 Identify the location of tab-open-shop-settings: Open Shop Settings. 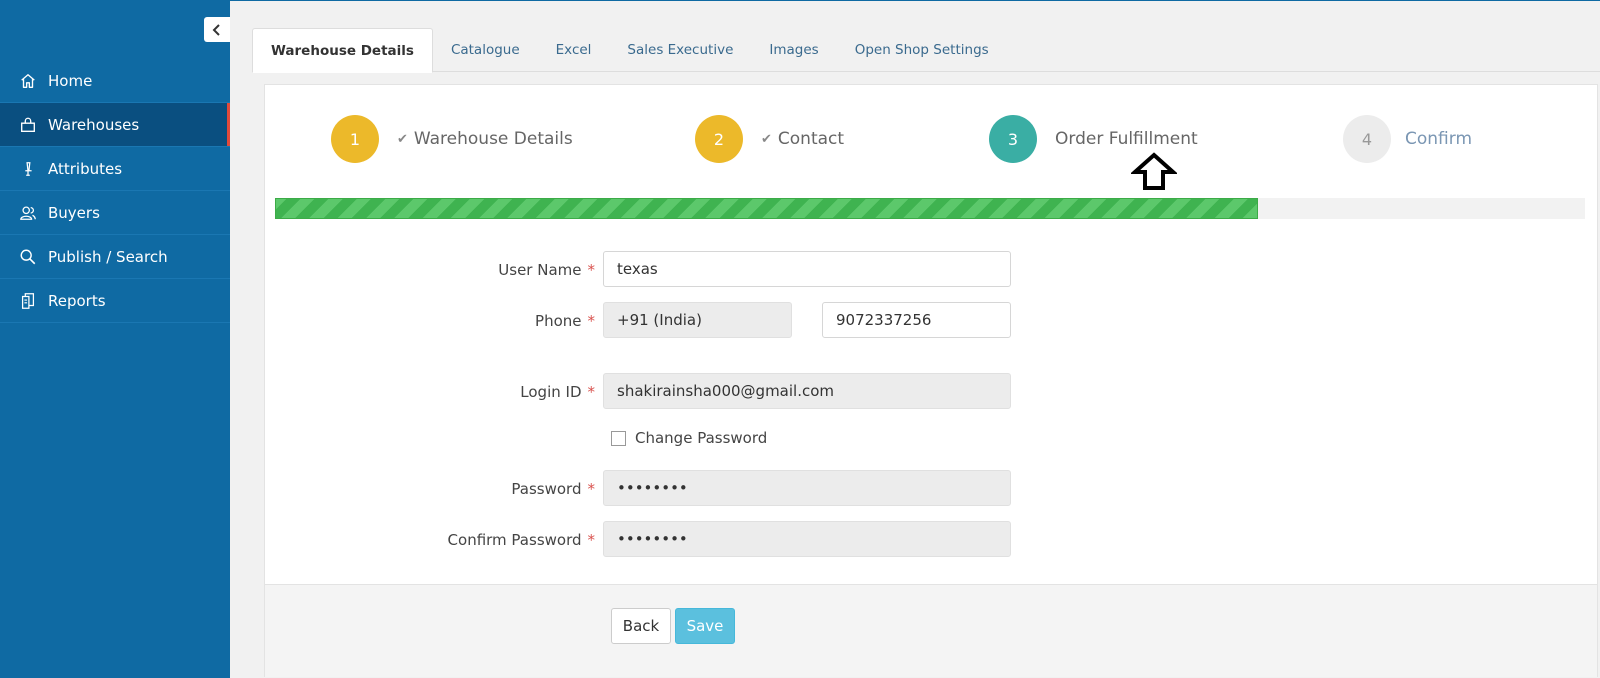
(922, 50).